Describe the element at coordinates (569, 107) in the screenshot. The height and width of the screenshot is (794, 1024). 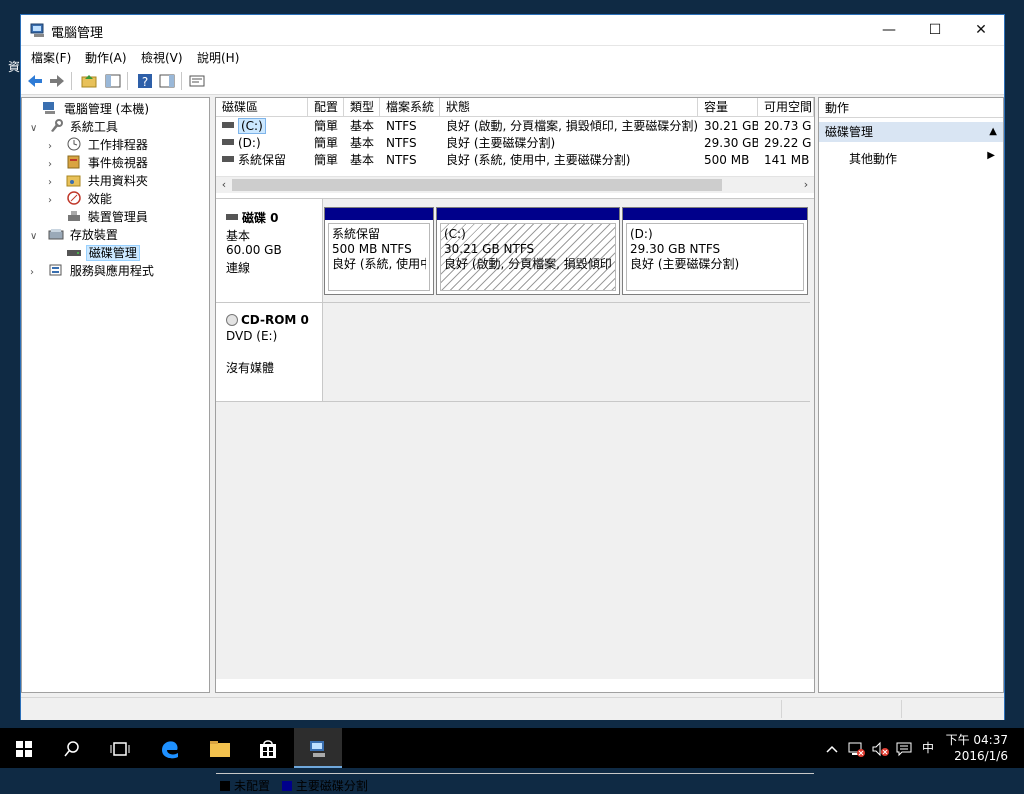
I see `column-header-status: 狀態` at that location.